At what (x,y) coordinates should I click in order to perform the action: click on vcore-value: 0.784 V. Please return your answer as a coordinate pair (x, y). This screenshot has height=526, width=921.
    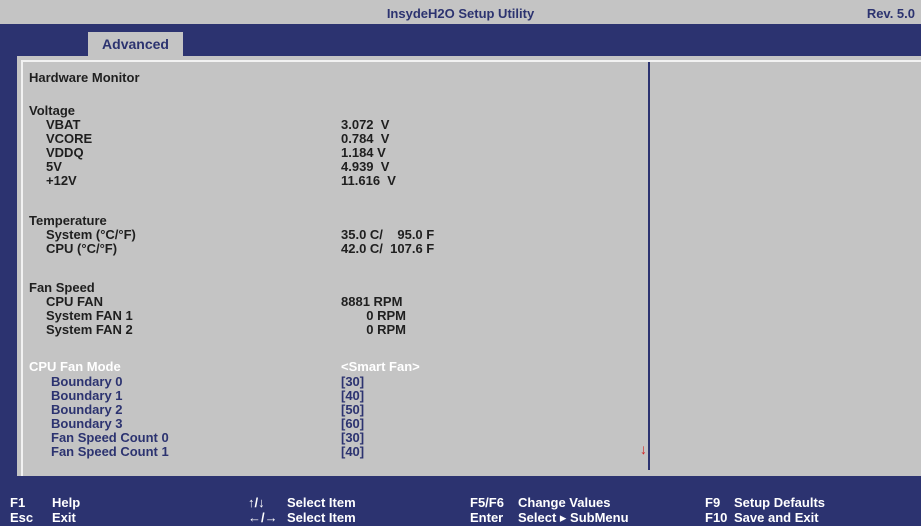
    Looking at the image, I should click on (365, 138).